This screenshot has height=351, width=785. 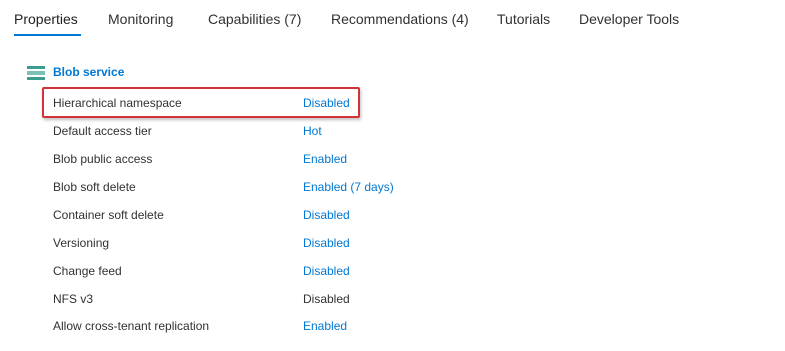 What do you see at coordinates (88, 72) in the screenshot?
I see `section-title: Blob service` at bounding box center [88, 72].